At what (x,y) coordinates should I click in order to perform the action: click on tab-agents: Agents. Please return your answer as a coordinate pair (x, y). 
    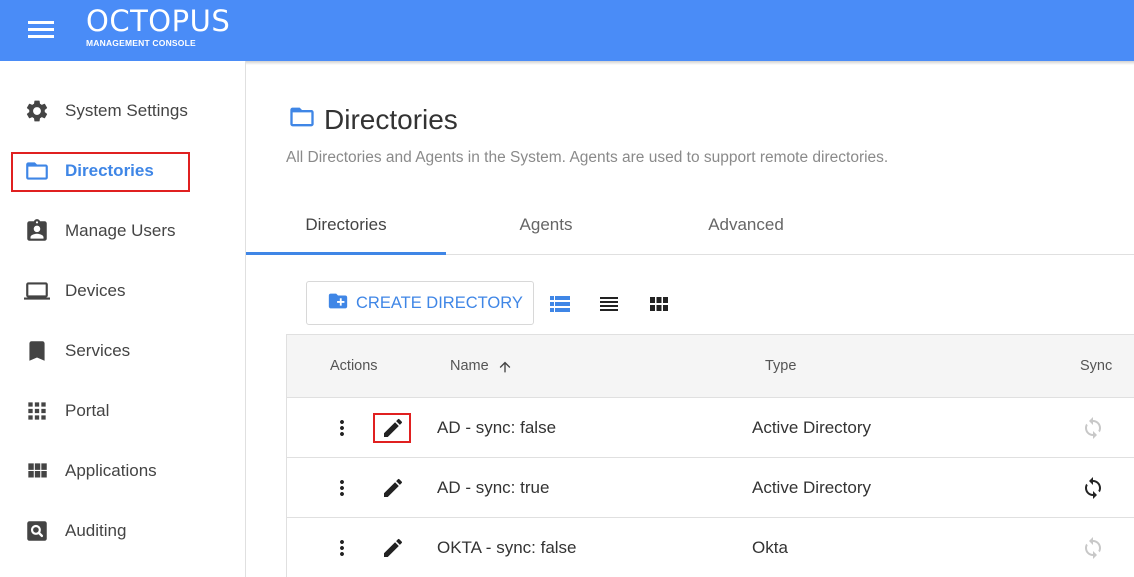
    Looking at the image, I should click on (546, 230).